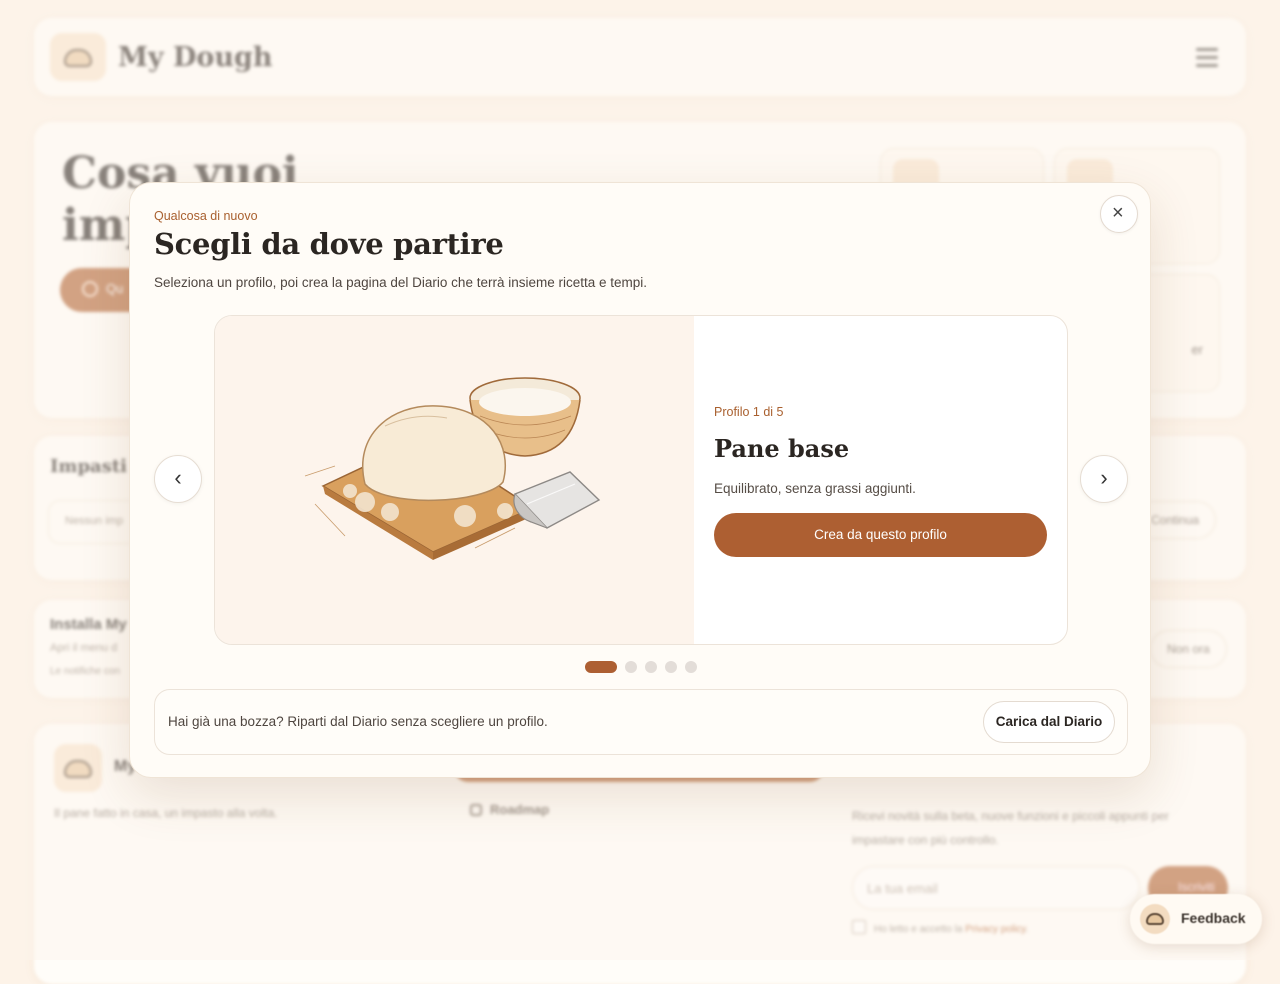  Describe the element at coordinates (1196, 919) in the screenshot. I see `feedback-button: Feedback` at that location.